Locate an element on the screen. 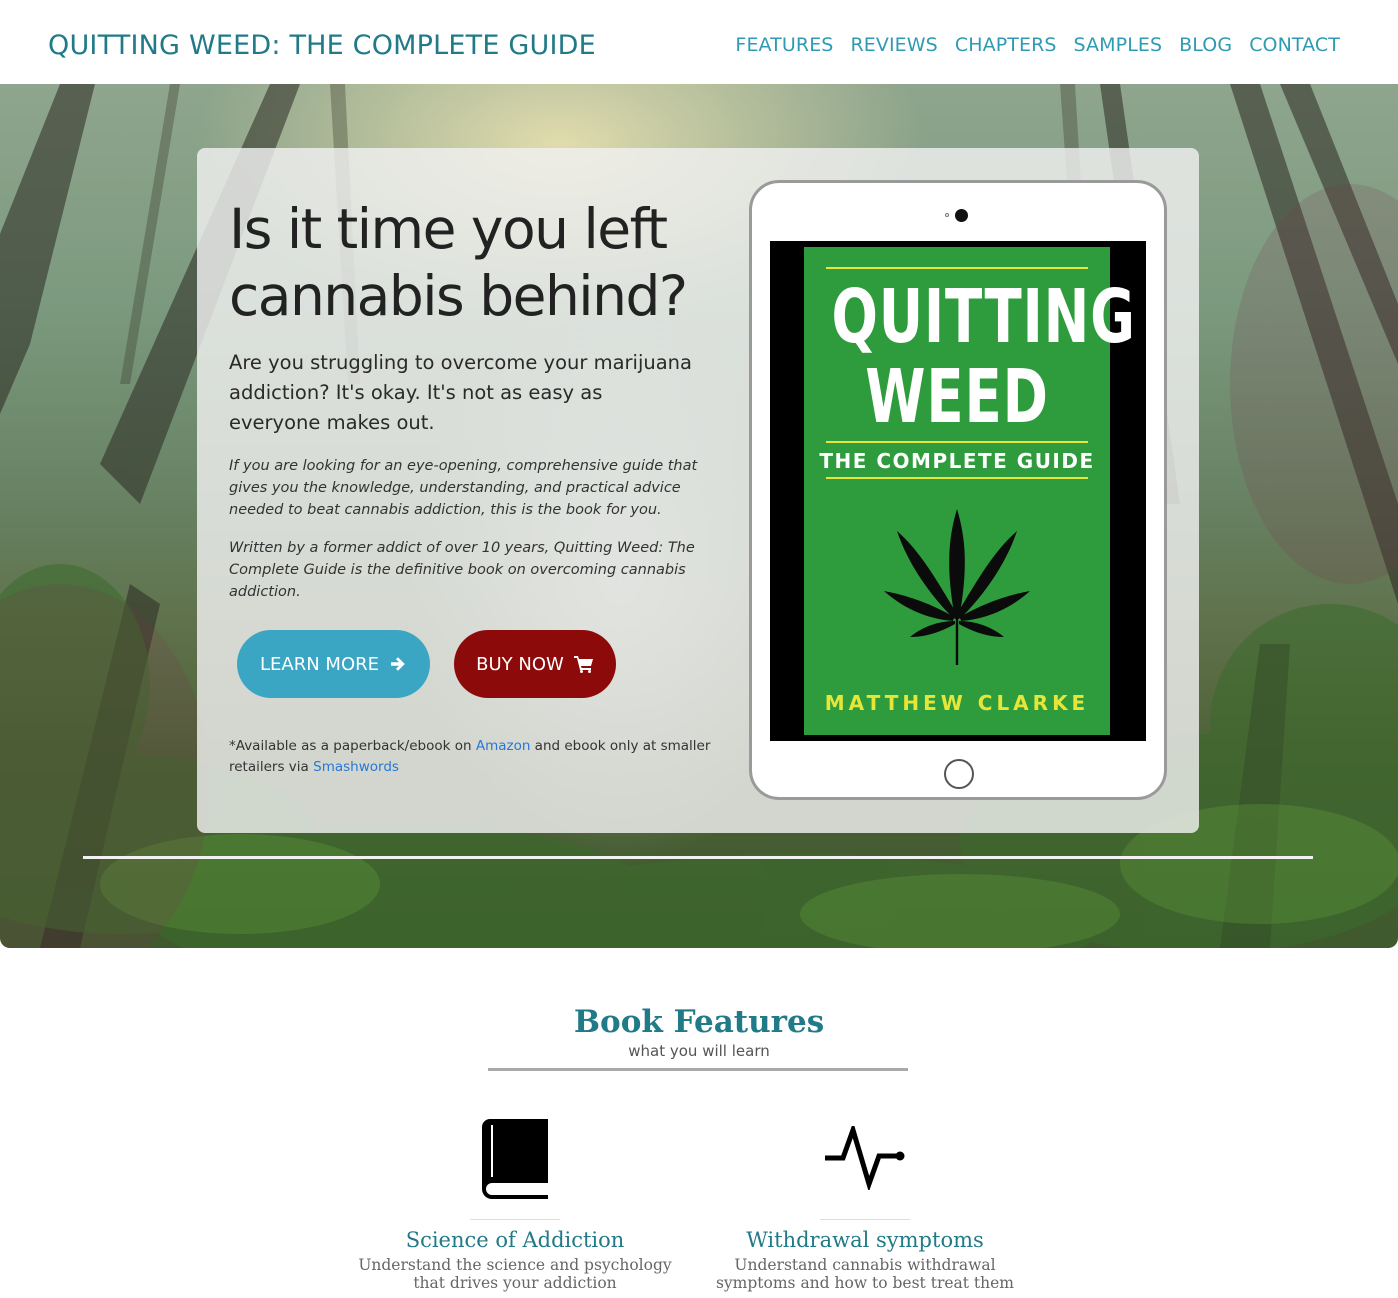 The height and width of the screenshot is (1298, 1398). feature-title: Science of Addiction is located at coordinates (515, 1240).